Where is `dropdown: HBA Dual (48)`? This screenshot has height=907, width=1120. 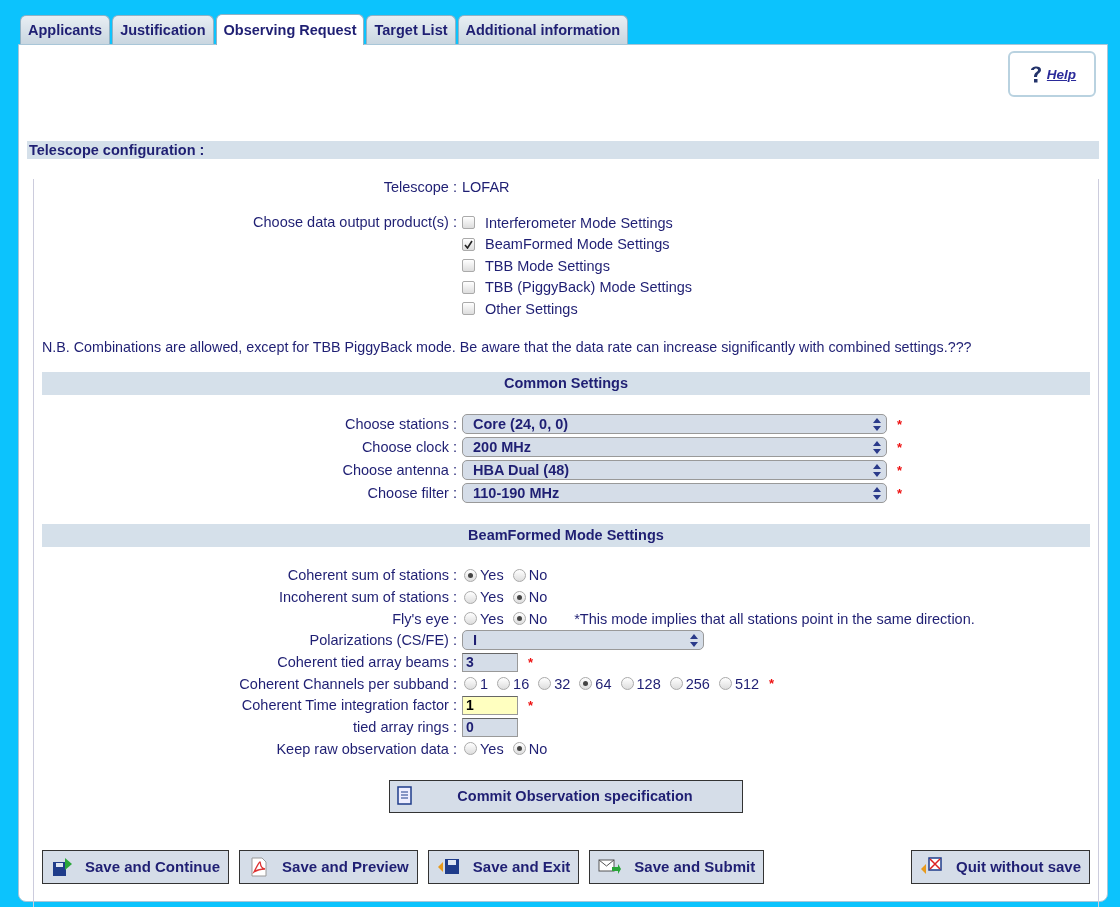
dropdown: HBA Dual (48) is located at coordinates (674, 470).